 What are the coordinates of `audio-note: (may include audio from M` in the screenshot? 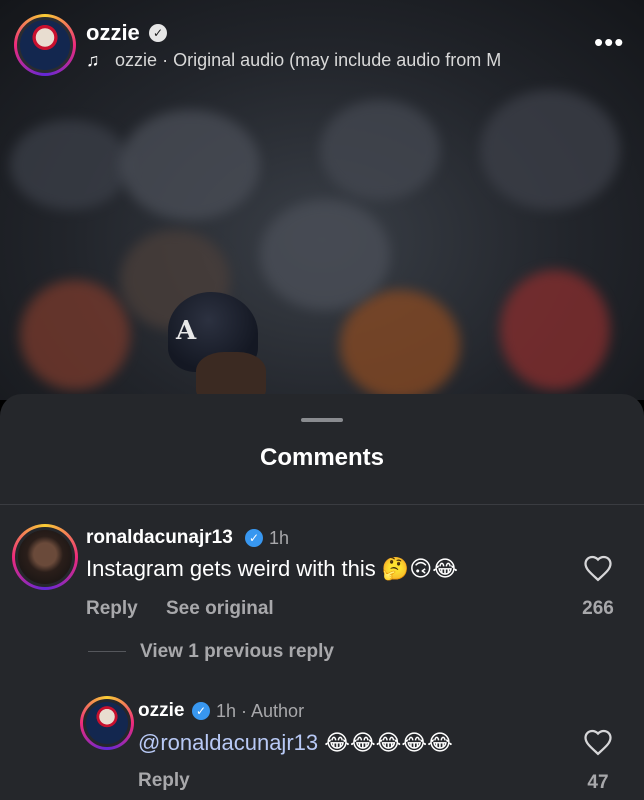 It's located at (395, 60).